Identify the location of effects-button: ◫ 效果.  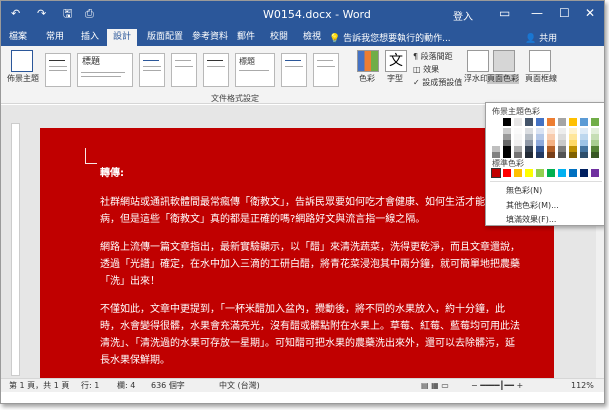
(426, 70).